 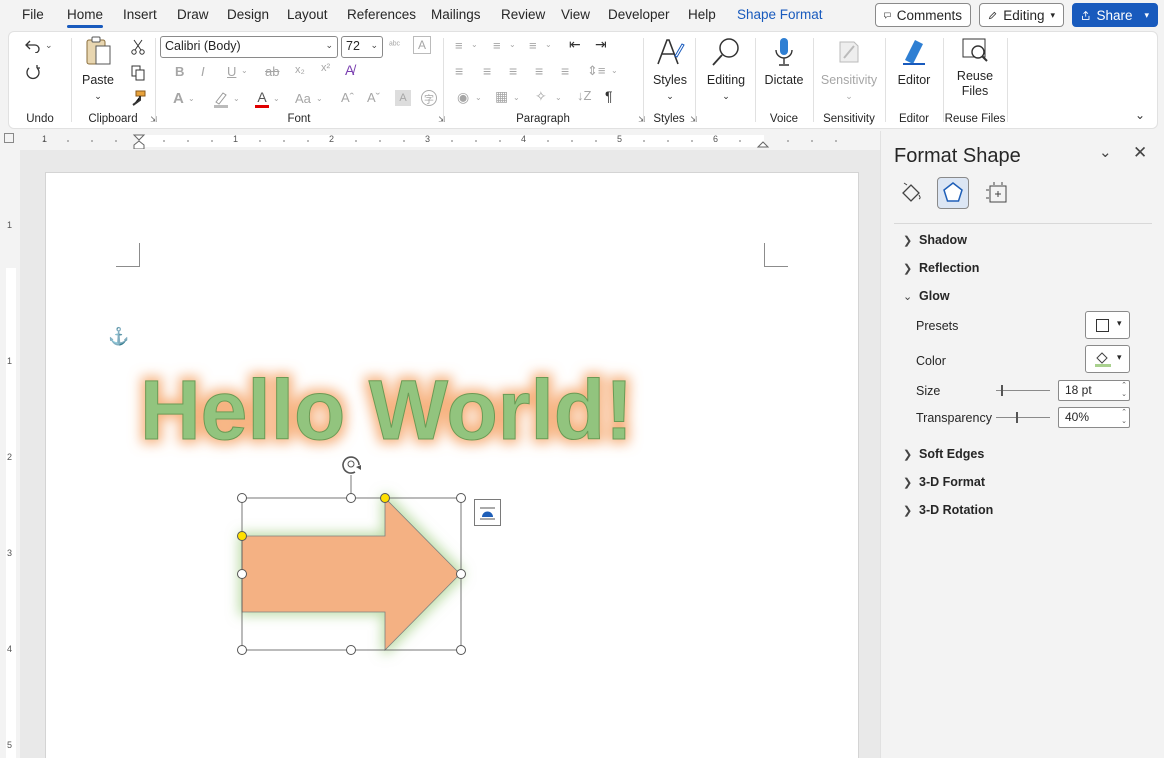 What do you see at coordinates (596, 71) in the screenshot?
I see `line-spacing-icon: ⇕≡` at bounding box center [596, 71].